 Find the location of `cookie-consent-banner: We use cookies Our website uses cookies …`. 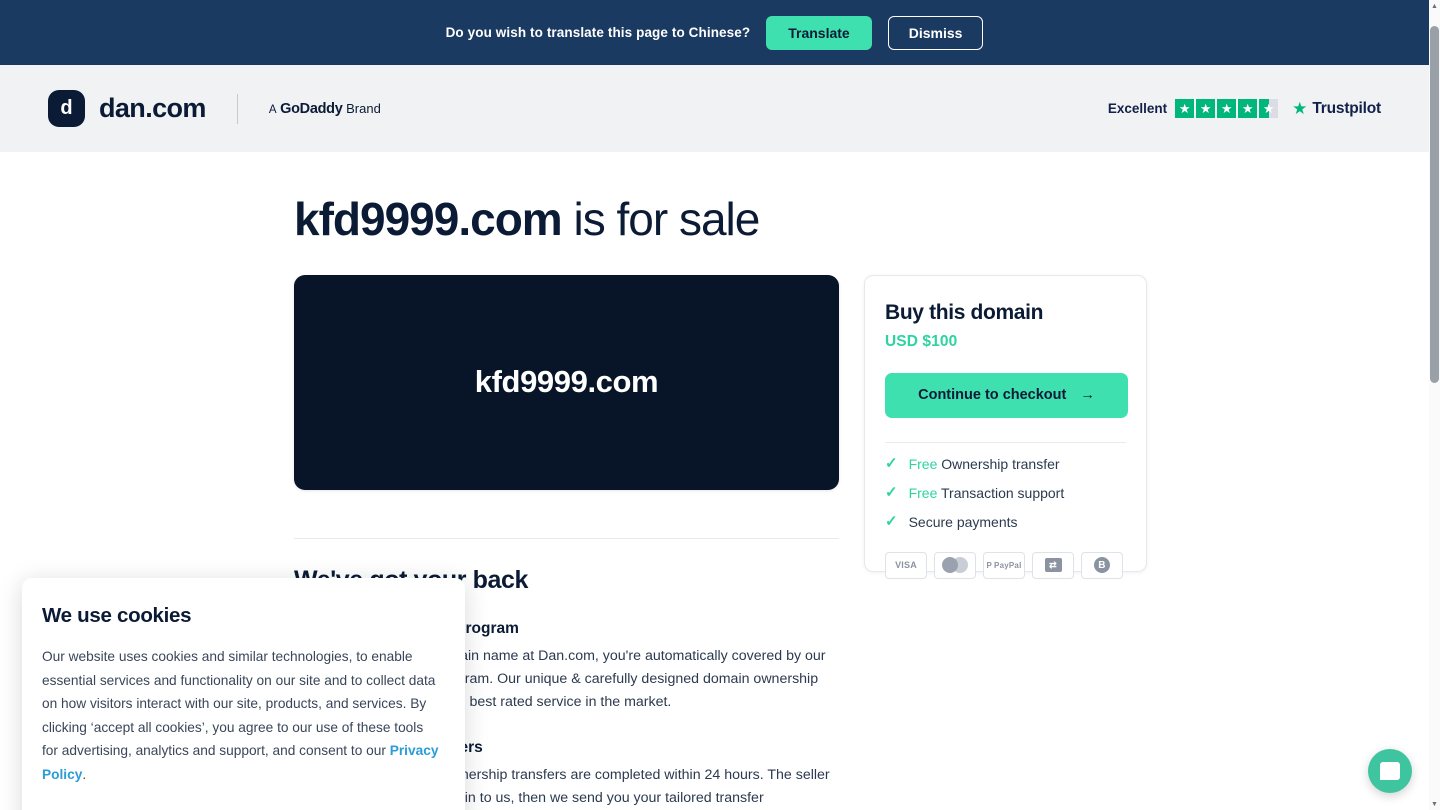

cookie-consent-banner: We use cookies Our website uses cookies … is located at coordinates (243, 694).